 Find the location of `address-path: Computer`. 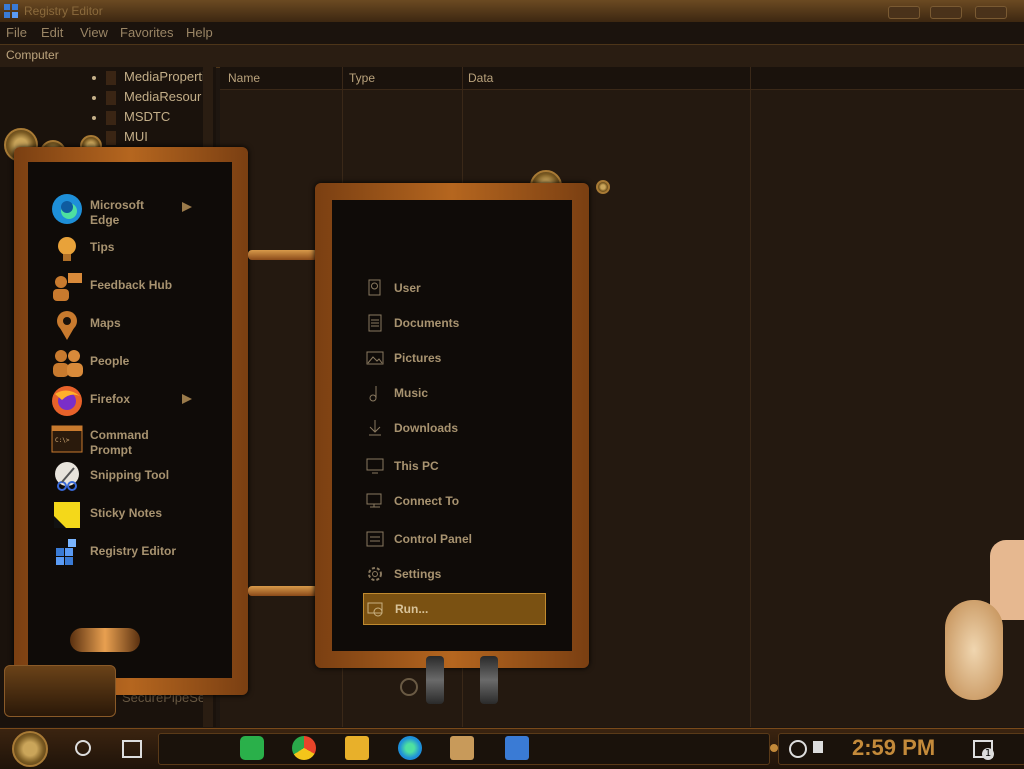

address-path: Computer is located at coordinates (32, 55).